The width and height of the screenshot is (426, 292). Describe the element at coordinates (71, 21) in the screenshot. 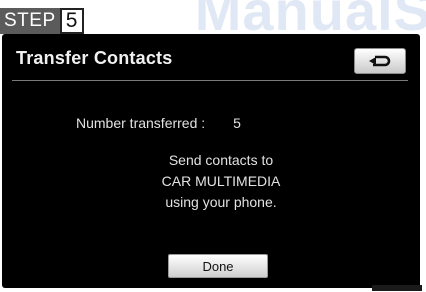

I see `step-number: 5` at that location.